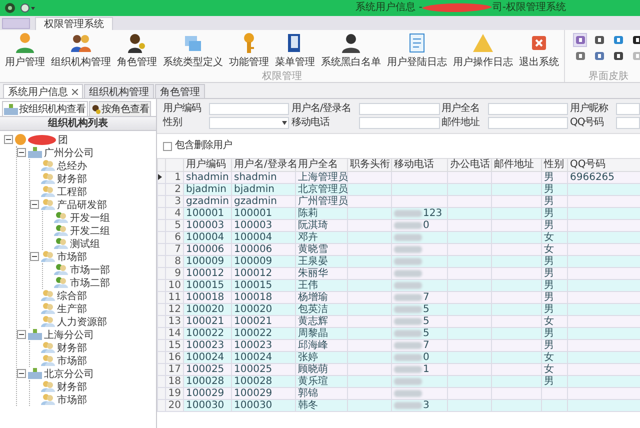 This screenshot has width=640, height=428. What do you see at coordinates (20, 139) in the screenshot?
I see `root-node-icon` at bounding box center [20, 139].